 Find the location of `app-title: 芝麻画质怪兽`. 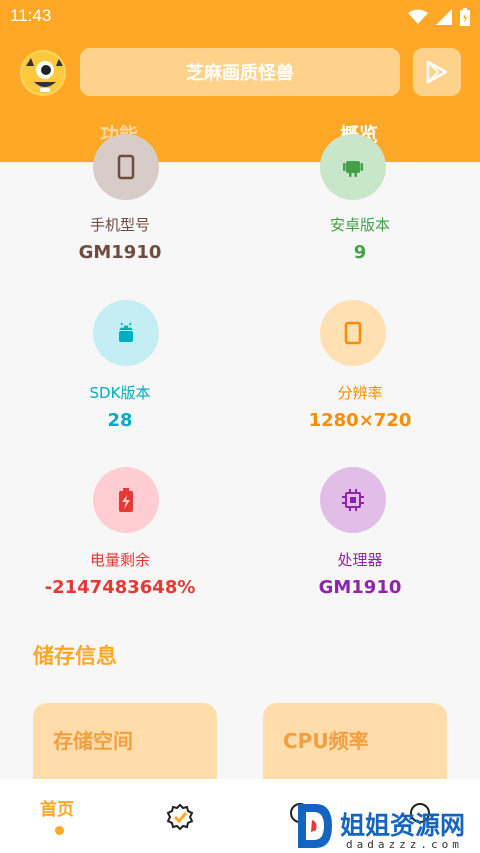

app-title: 芝麻画质怪兽 is located at coordinates (240, 73).